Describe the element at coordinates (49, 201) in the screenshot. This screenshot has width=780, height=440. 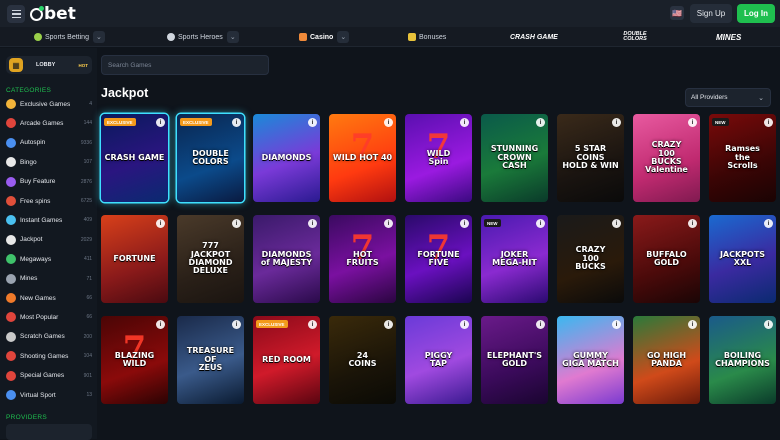
I see `sidebar-item-free-spins: Free spins 6725` at that location.